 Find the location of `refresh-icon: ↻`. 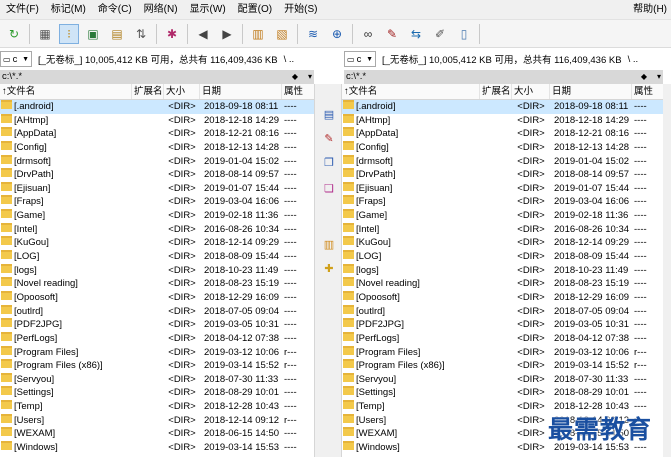

refresh-icon: ↻ is located at coordinates (14, 34).